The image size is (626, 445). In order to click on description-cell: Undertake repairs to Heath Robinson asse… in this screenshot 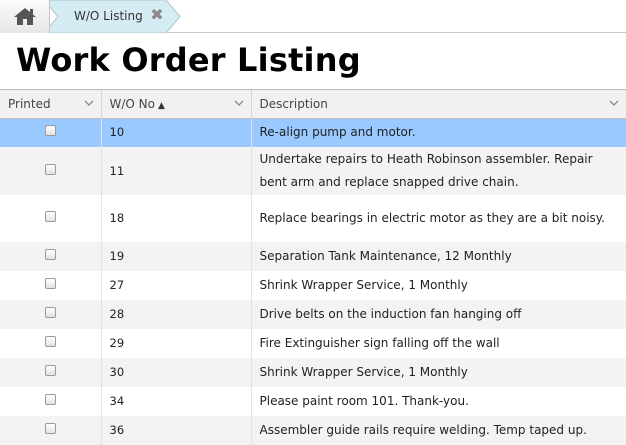, I will do `click(438, 171)`.